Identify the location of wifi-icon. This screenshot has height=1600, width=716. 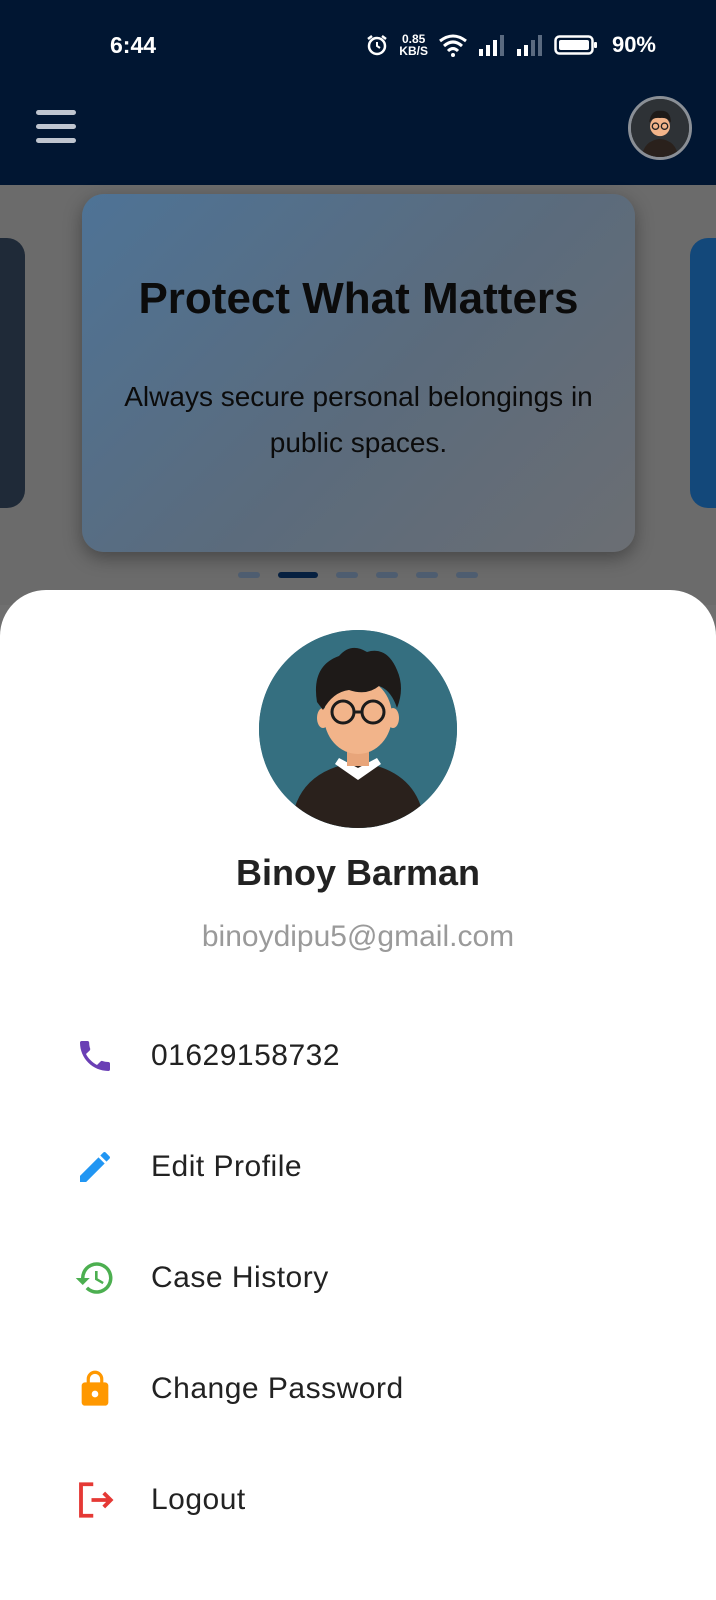
(453, 45).